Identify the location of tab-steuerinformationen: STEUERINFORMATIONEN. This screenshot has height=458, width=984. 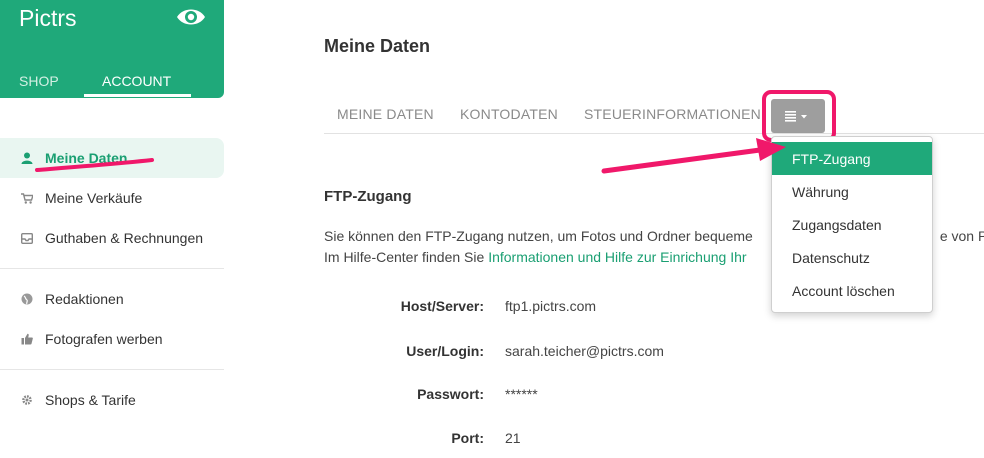
(672, 114).